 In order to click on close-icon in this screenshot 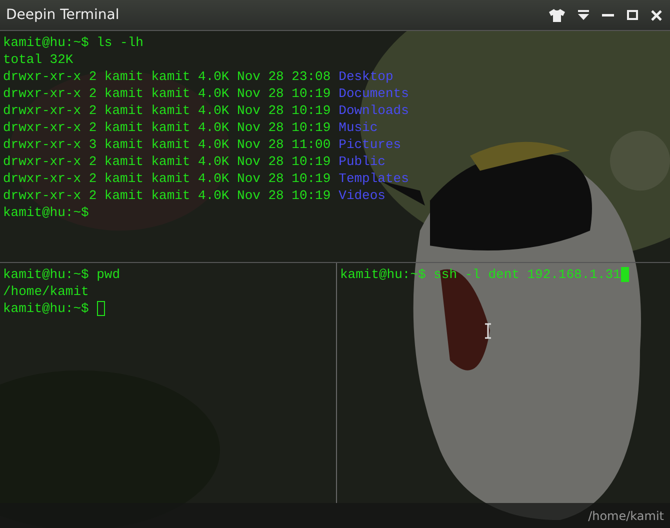, I will do `click(656, 15)`.